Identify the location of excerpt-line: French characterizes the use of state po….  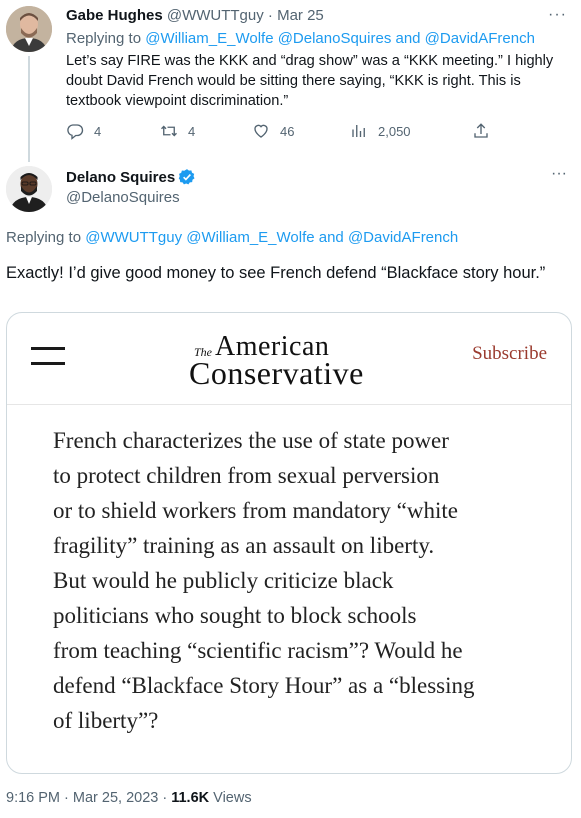
(251, 440).